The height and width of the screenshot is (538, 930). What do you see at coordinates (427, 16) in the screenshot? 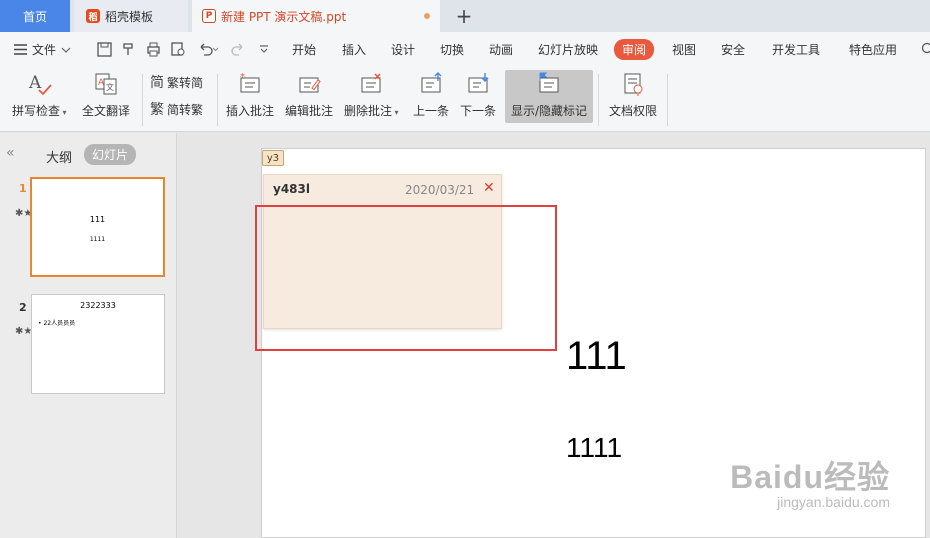
I see `unsaved-dot-icon` at bounding box center [427, 16].